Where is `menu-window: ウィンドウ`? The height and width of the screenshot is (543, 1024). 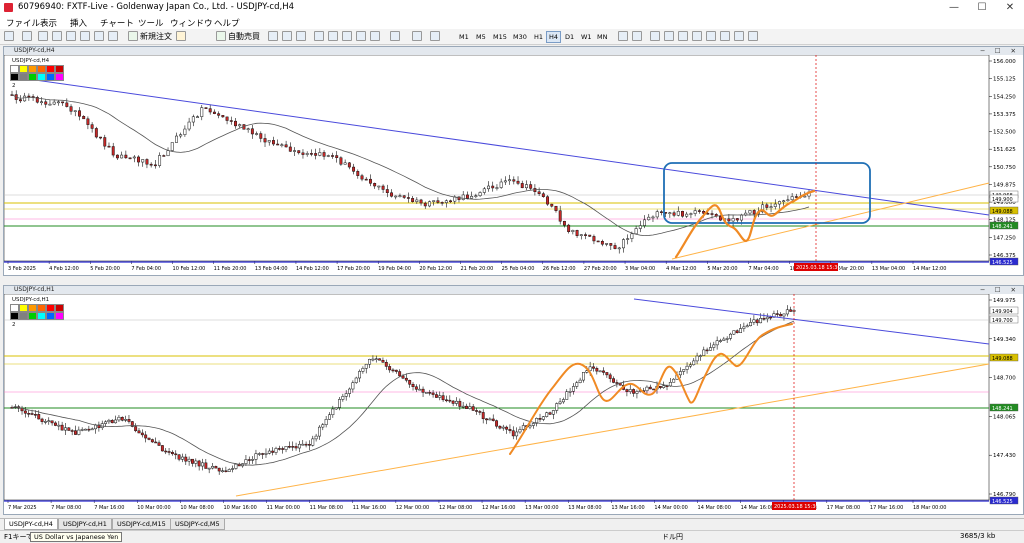 menu-window: ウィンドウ is located at coordinates (191, 23).